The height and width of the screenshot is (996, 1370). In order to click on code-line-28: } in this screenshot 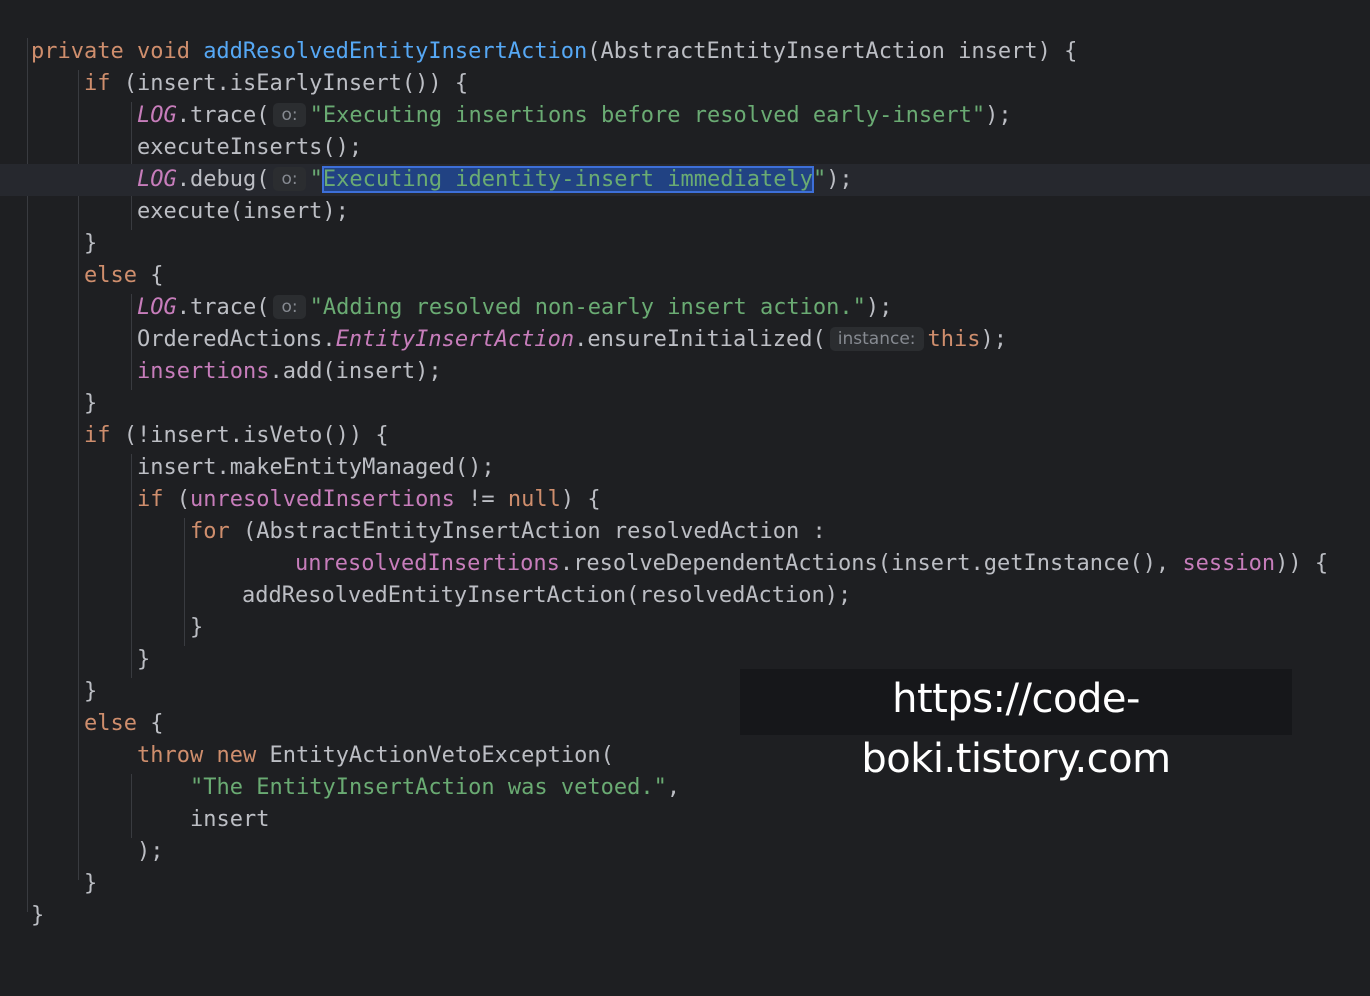, I will do `click(685, 916)`.